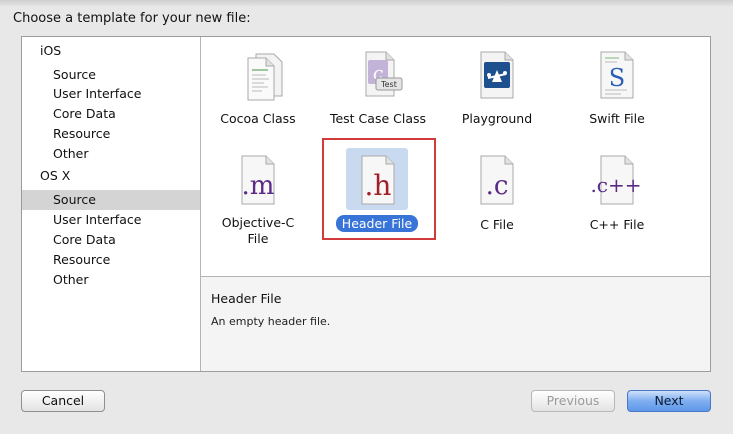  I want to click on cancel-button: Cancel, so click(63, 401).